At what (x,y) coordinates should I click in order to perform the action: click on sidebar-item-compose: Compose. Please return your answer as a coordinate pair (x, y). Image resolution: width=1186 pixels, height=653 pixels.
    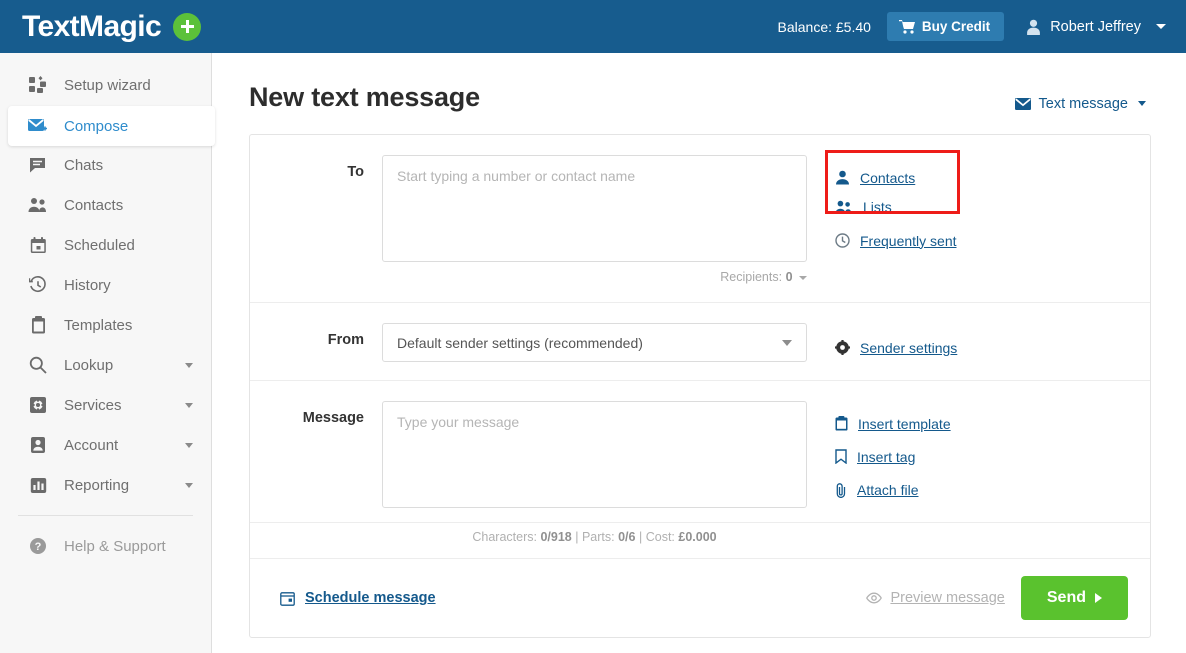
    Looking at the image, I should click on (111, 126).